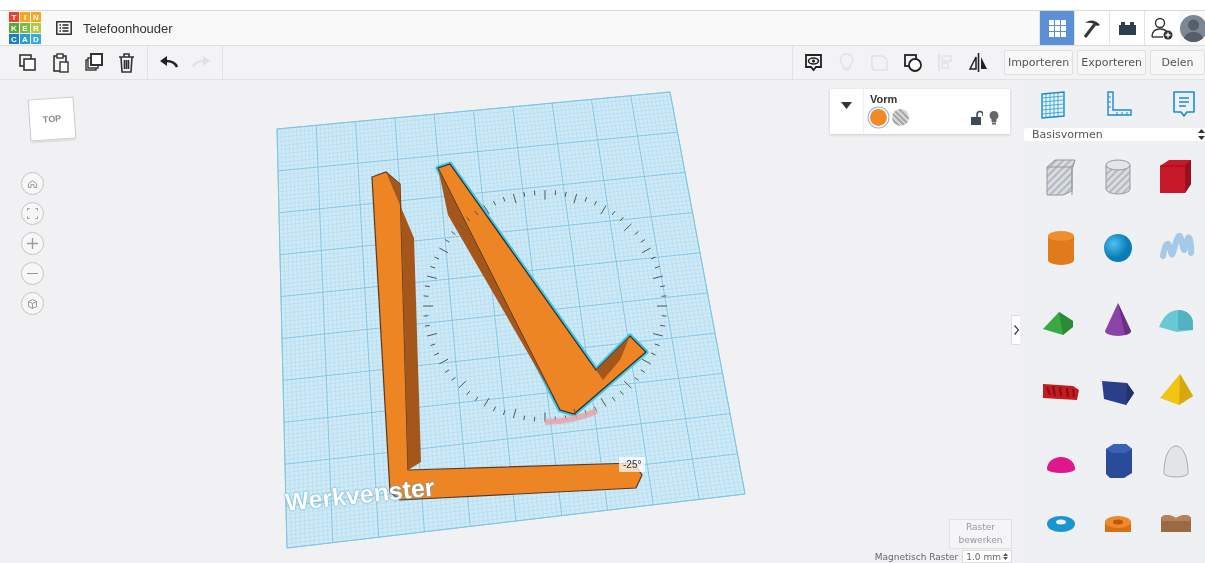 The image size is (1205, 563). What do you see at coordinates (93, 62) in the screenshot?
I see `duplicate-icon` at bounding box center [93, 62].